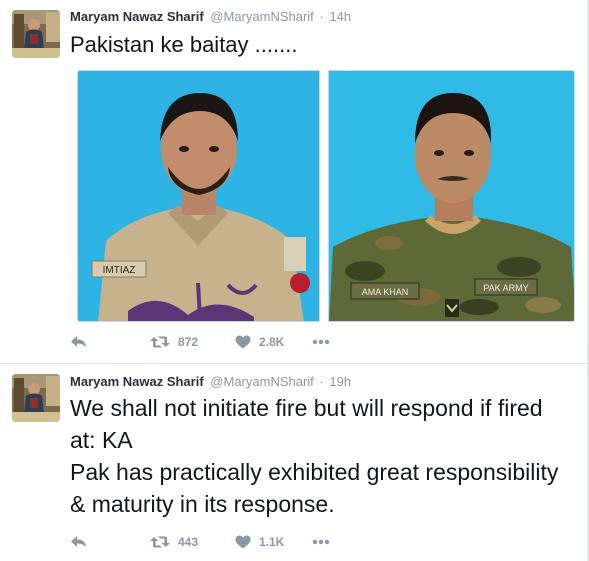 This screenshot has height=561, width=589. What do you see at coordinates (340, 16) in the screenshot?
I see `timestamp: 14h` at bounding box center [340, 16].